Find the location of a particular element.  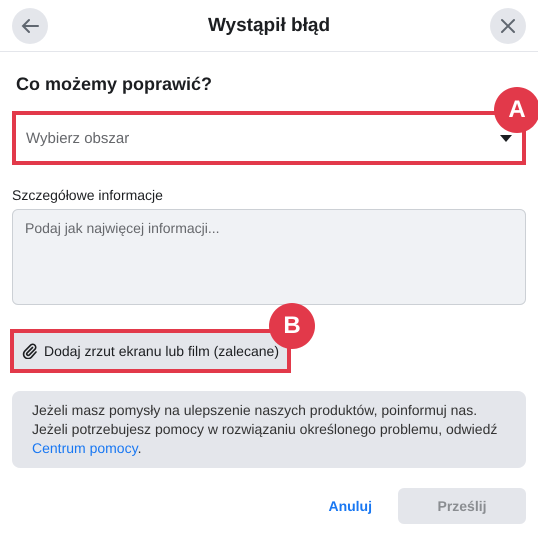

field-label: Szczegółowe informacje is located at coordinates (88, 195).